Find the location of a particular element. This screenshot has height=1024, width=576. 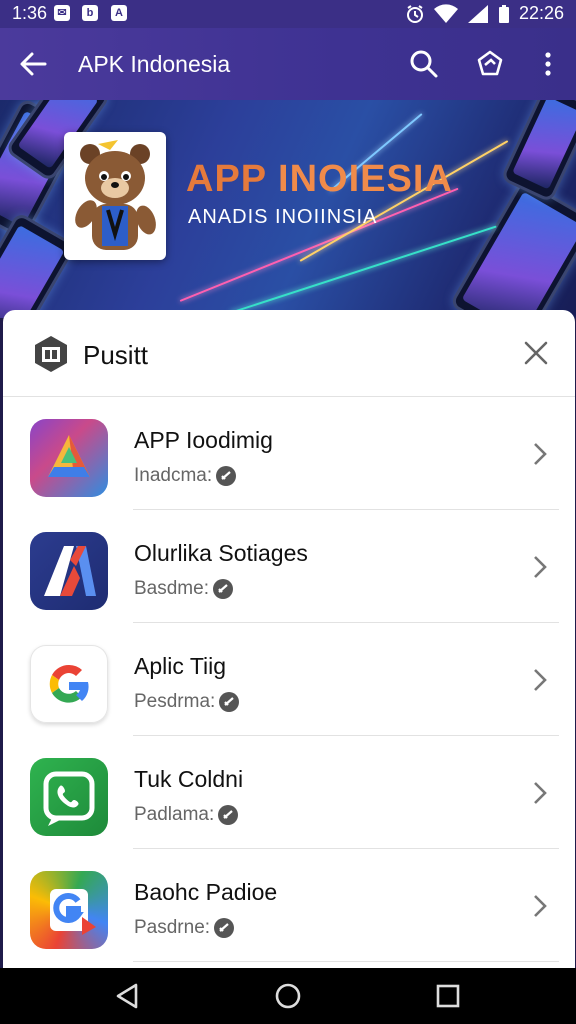

g-play-icon is located at coordinates (69, 910).